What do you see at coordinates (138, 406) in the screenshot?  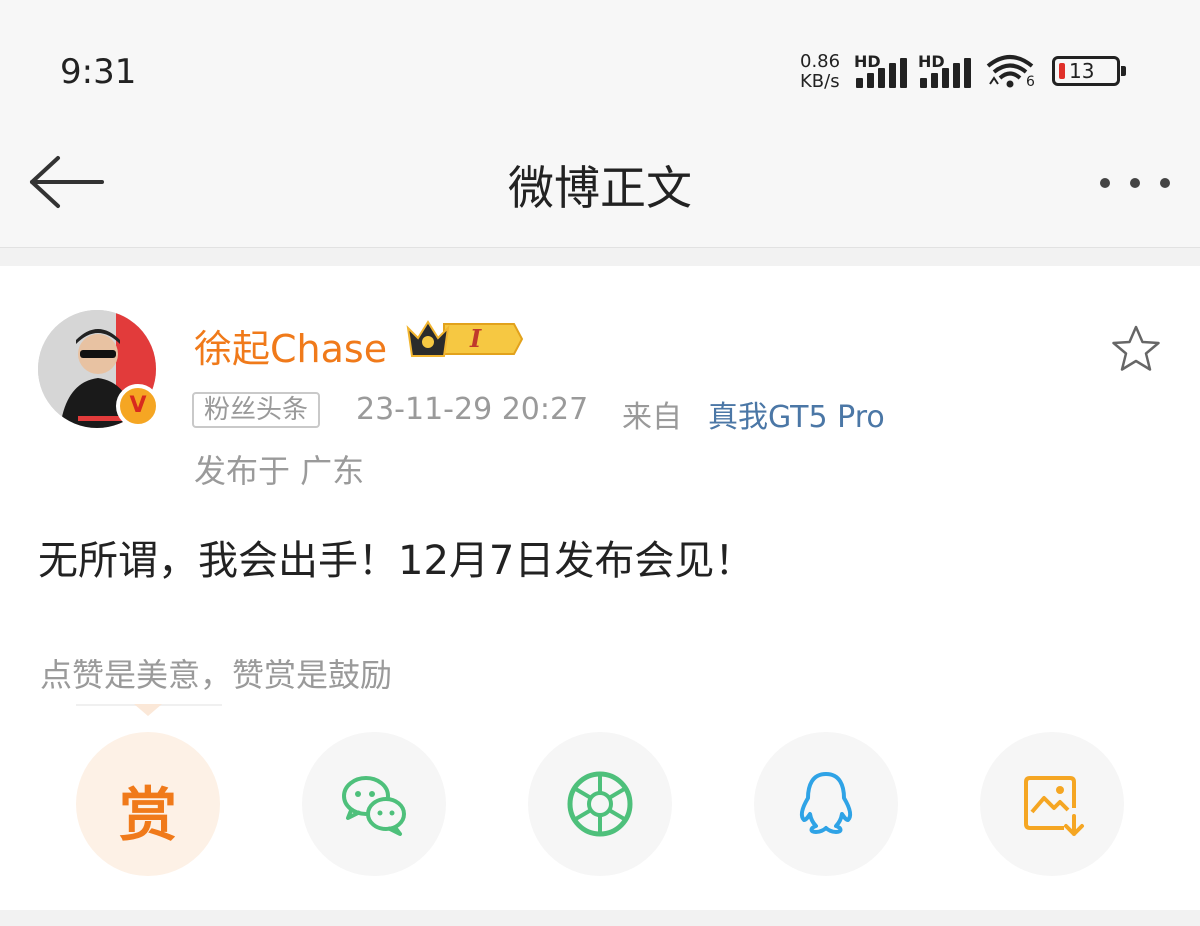 I see `verified-badge: V` at bounding box center [138, 406].